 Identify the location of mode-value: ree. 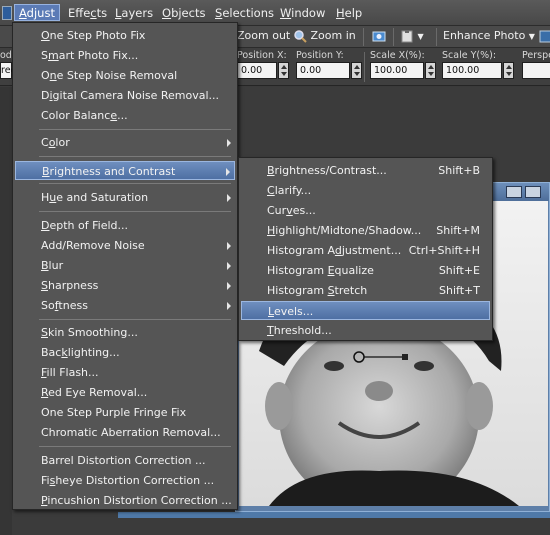
(8, 70).